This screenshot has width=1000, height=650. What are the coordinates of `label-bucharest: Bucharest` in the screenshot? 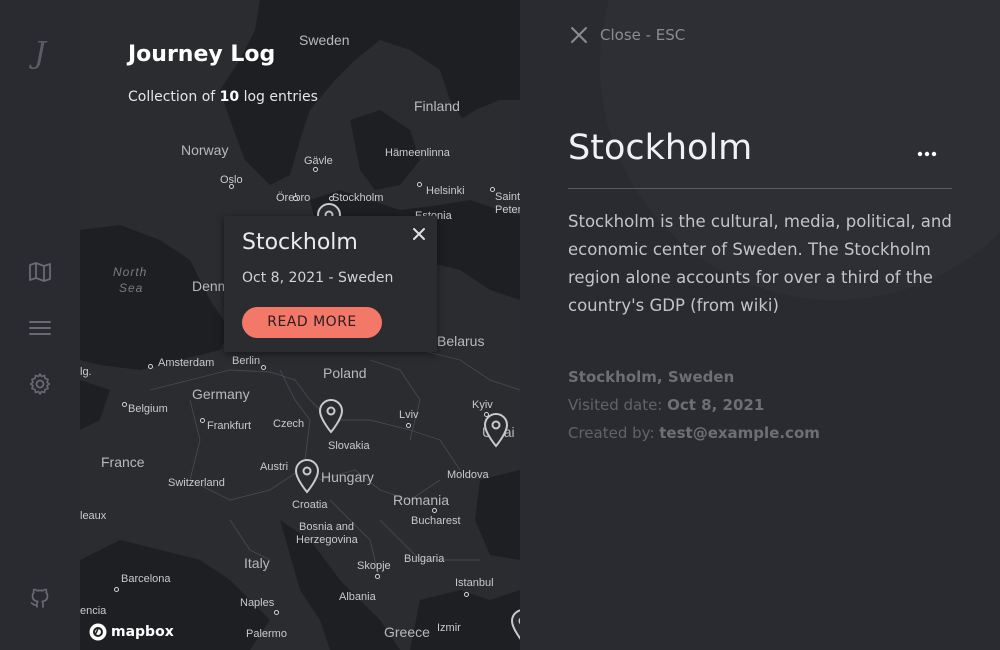 It's located at (436, 521).